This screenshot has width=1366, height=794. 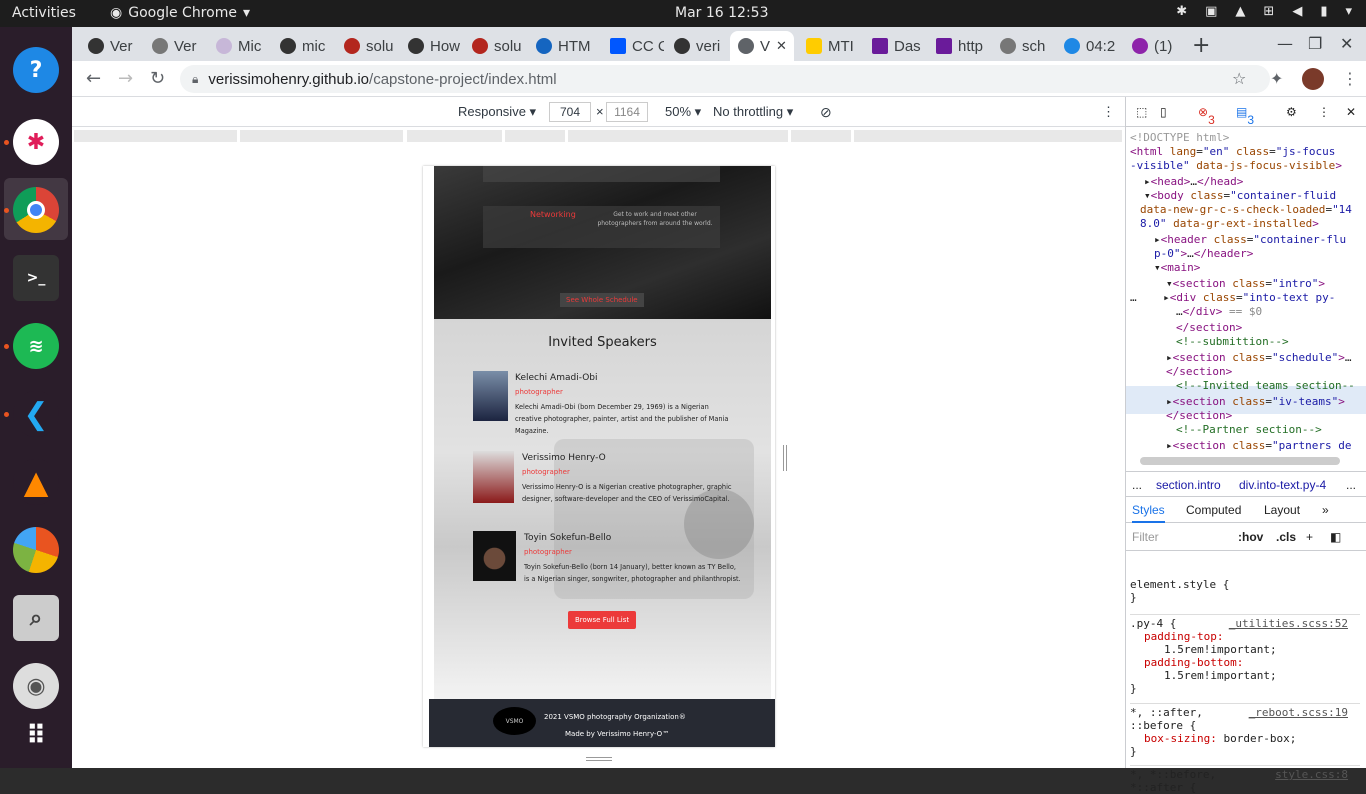 What do you see at coordinates (1203, 254) in the screenshot?
I see `dom-line: p-0">…</header>` at bounding box center [1203, 254].